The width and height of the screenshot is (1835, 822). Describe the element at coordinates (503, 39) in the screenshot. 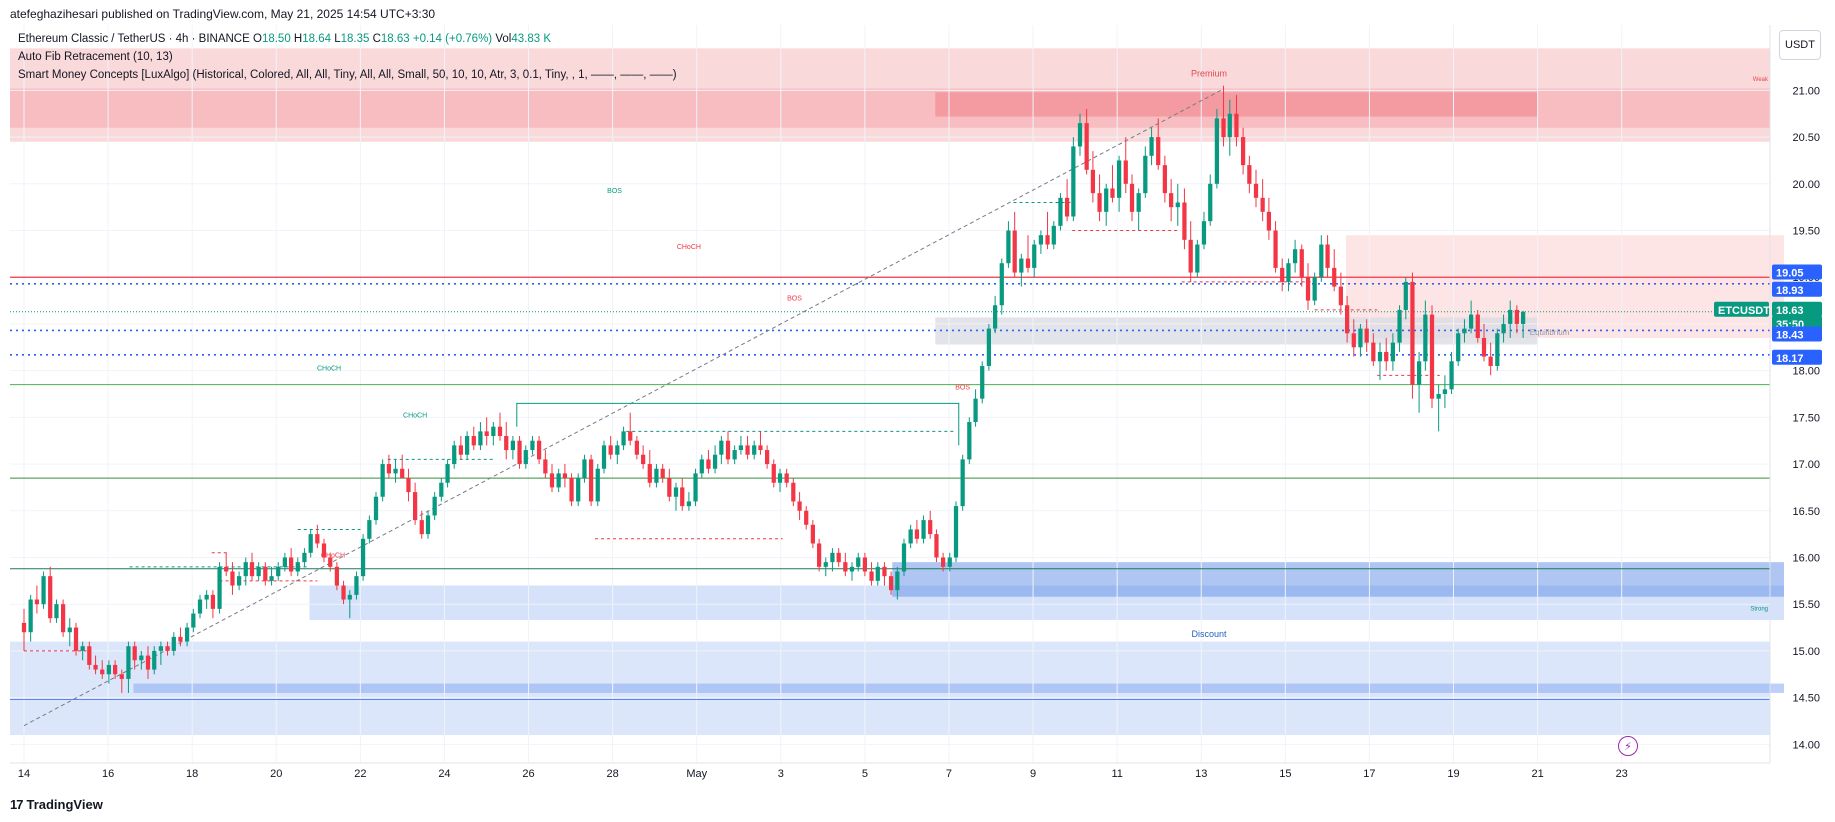

I see `legend-volume-label: Vol` at that location.